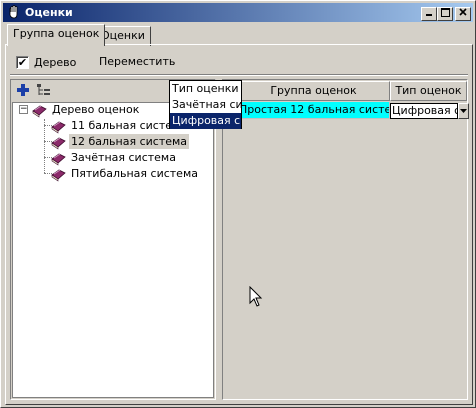 The width and height of the screenshot is (476, 408). Describe the element at coordinates (13, 12) in the screenshot. I see `hand-icon` at that location.